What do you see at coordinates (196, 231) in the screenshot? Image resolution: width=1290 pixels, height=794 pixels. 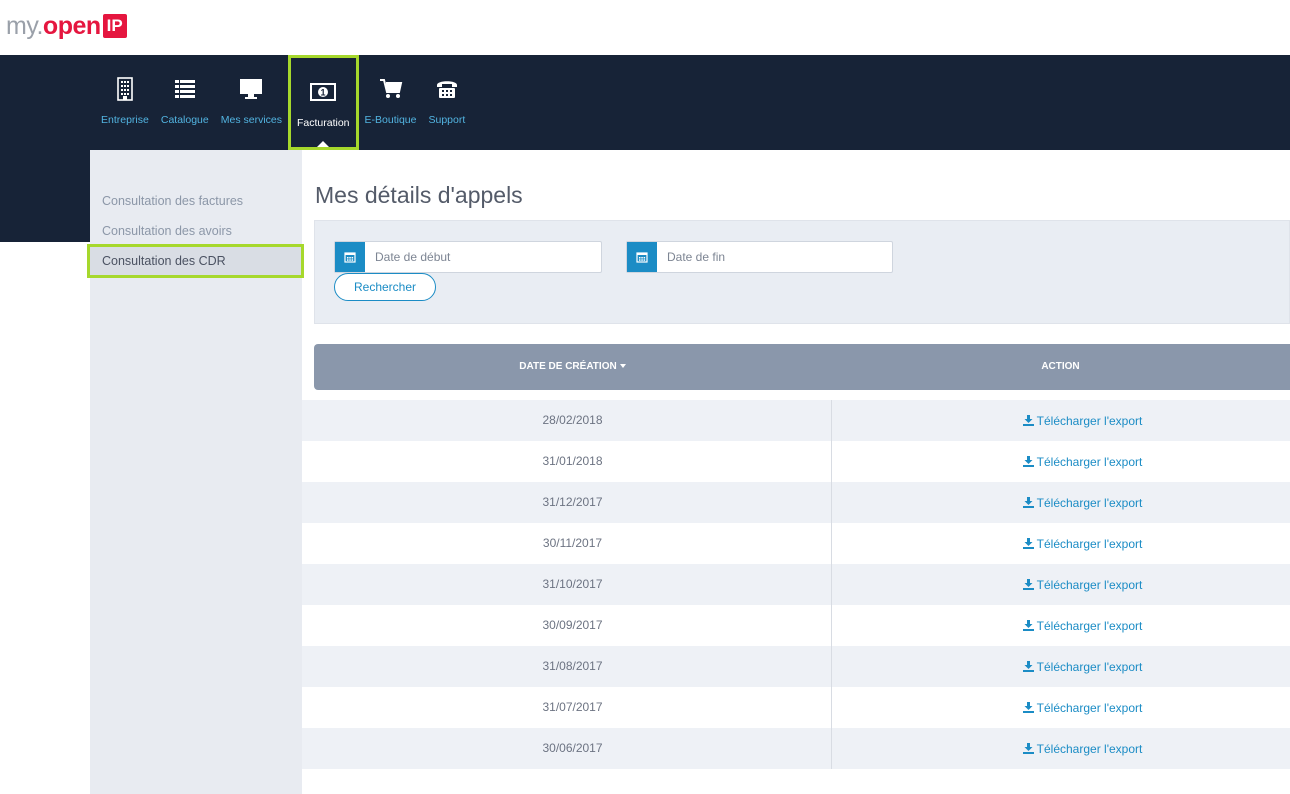 I see `sidebar-item-avoirs: Consultation des avoirs` at bounding box center [196, 231].